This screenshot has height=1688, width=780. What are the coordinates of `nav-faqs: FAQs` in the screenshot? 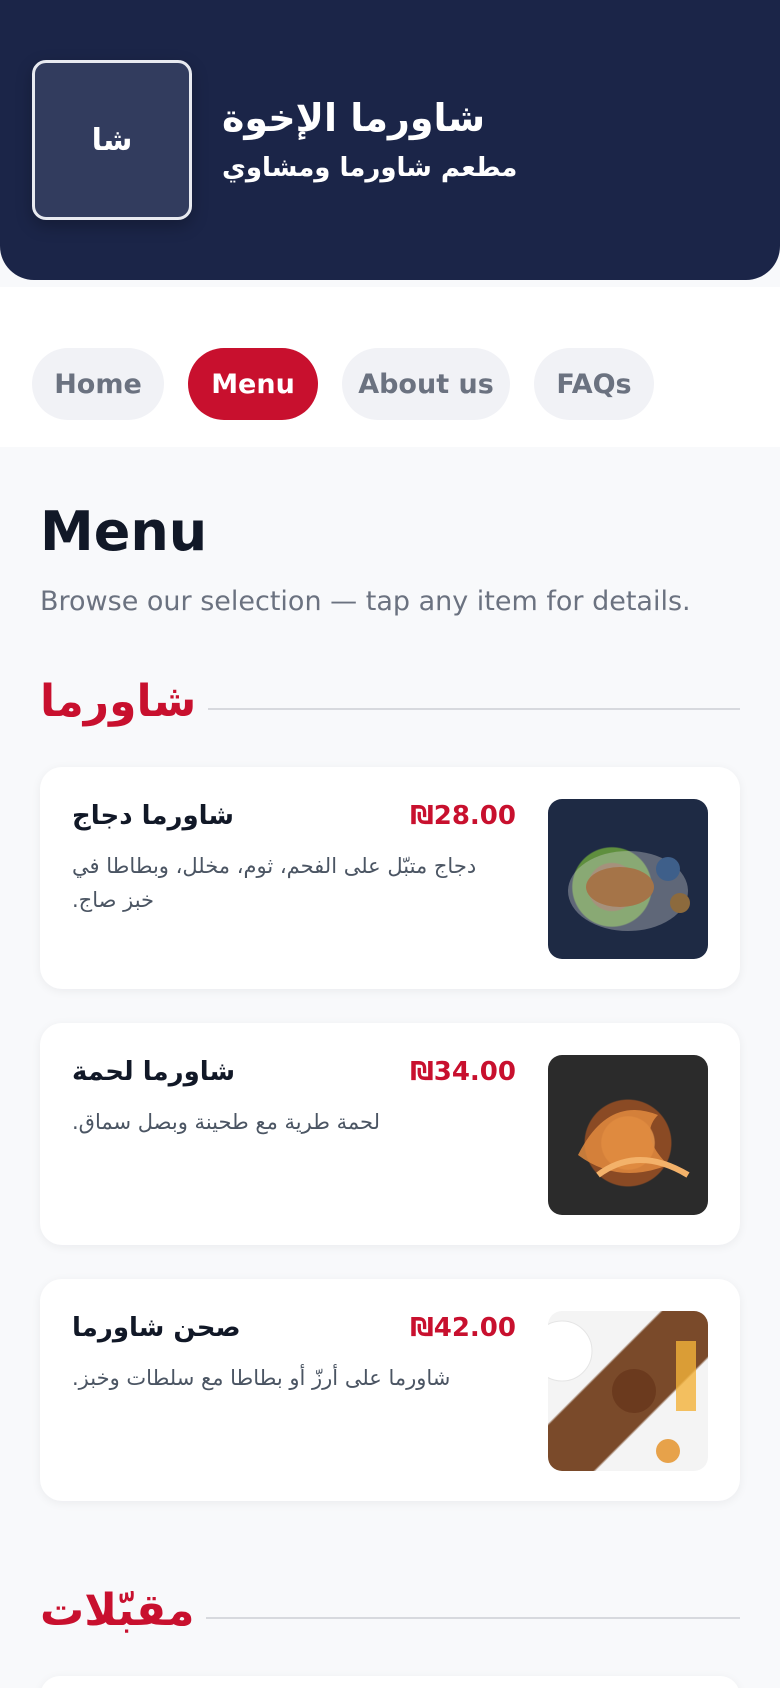 It's located at (594, 384).